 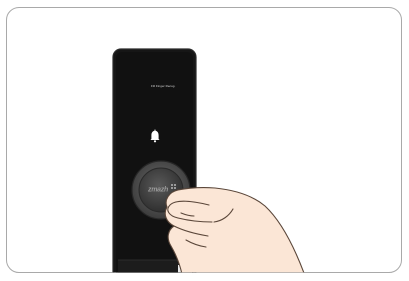 I want to click on hand-illustration, so click(x=237, y=230).